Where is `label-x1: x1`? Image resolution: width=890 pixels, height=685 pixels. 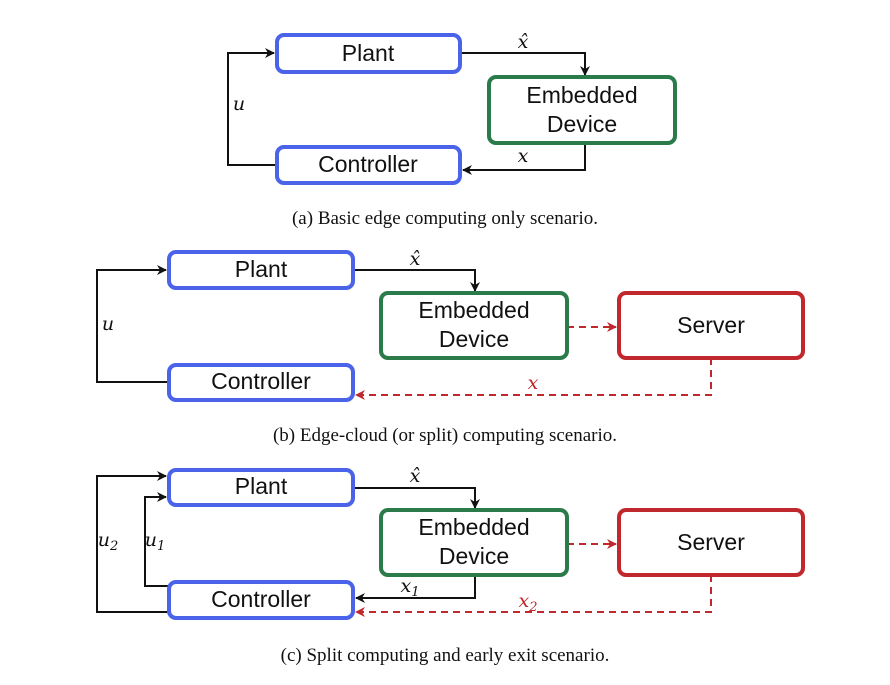 label-x1: x1 is located at coordinates (410, 587).